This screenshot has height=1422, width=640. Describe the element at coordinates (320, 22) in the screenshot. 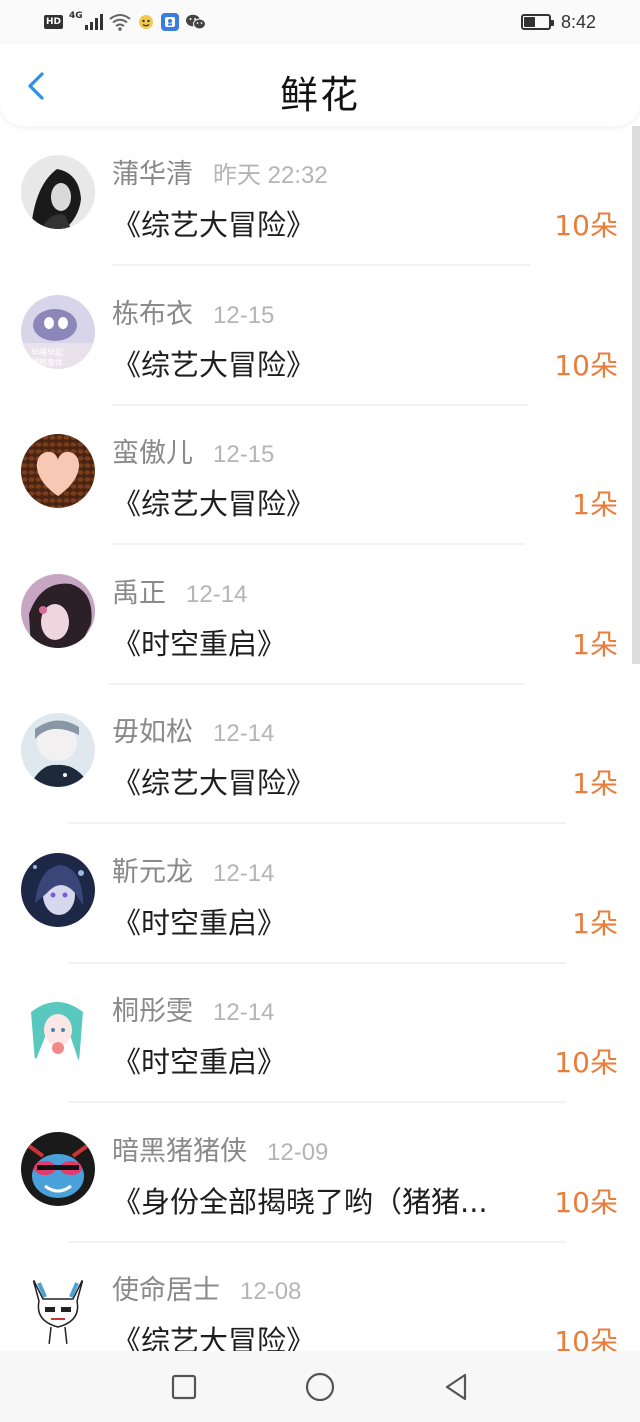

I see `status-bar: HD 4G 8:42` at that location.